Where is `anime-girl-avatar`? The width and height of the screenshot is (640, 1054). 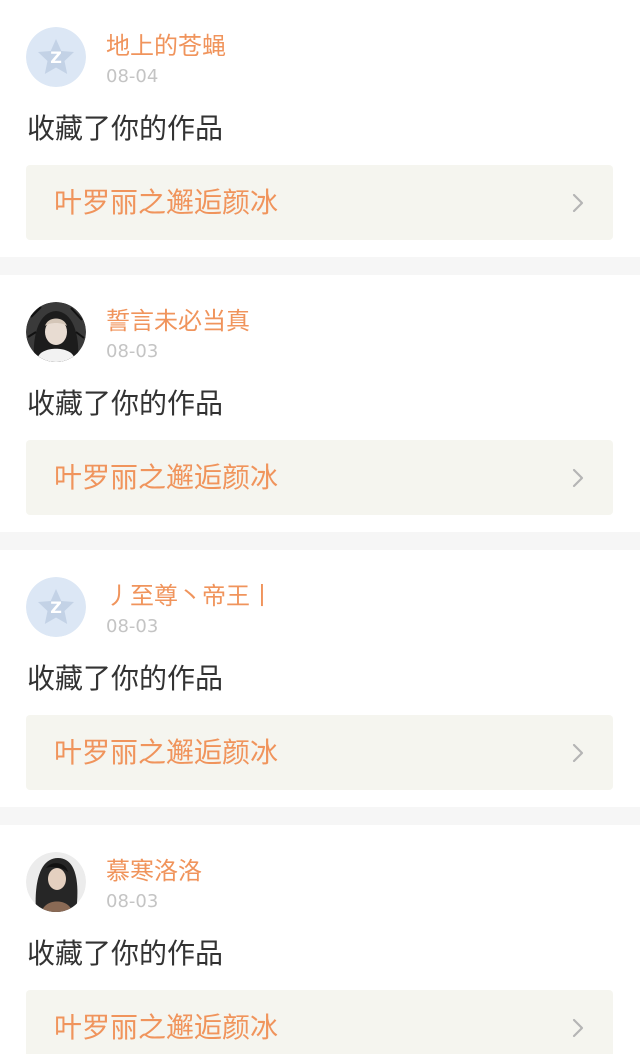 anime-girl-avatar is located at coordinates (56, 332).